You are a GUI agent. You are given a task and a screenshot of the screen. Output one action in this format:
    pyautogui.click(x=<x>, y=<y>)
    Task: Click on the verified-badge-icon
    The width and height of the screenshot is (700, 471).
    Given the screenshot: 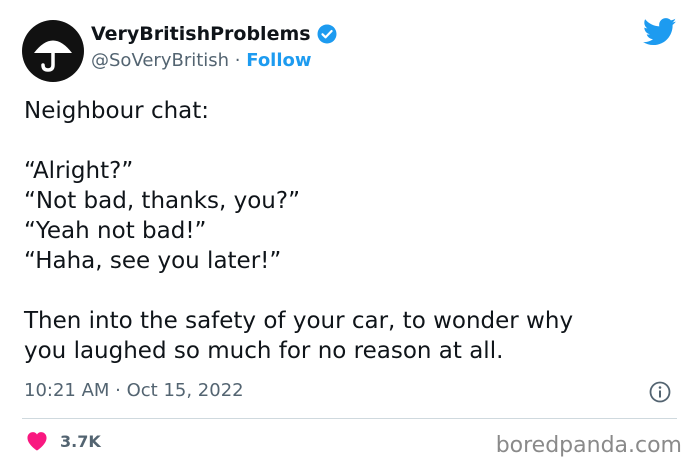 What is the action you would take?
    pyautogui.click(x=327, y=34)
    